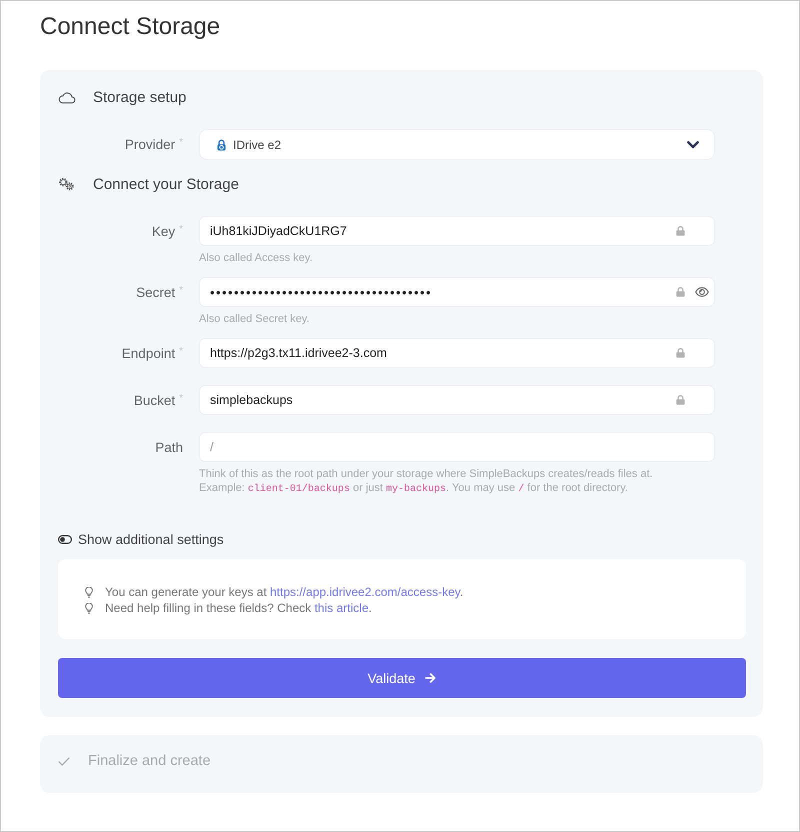 The image size is (800, 832). What do you see at coordinates (457, 144) in the screenshot?
I see `provider-select: IDrive e2` at bounding box center [457, 144].